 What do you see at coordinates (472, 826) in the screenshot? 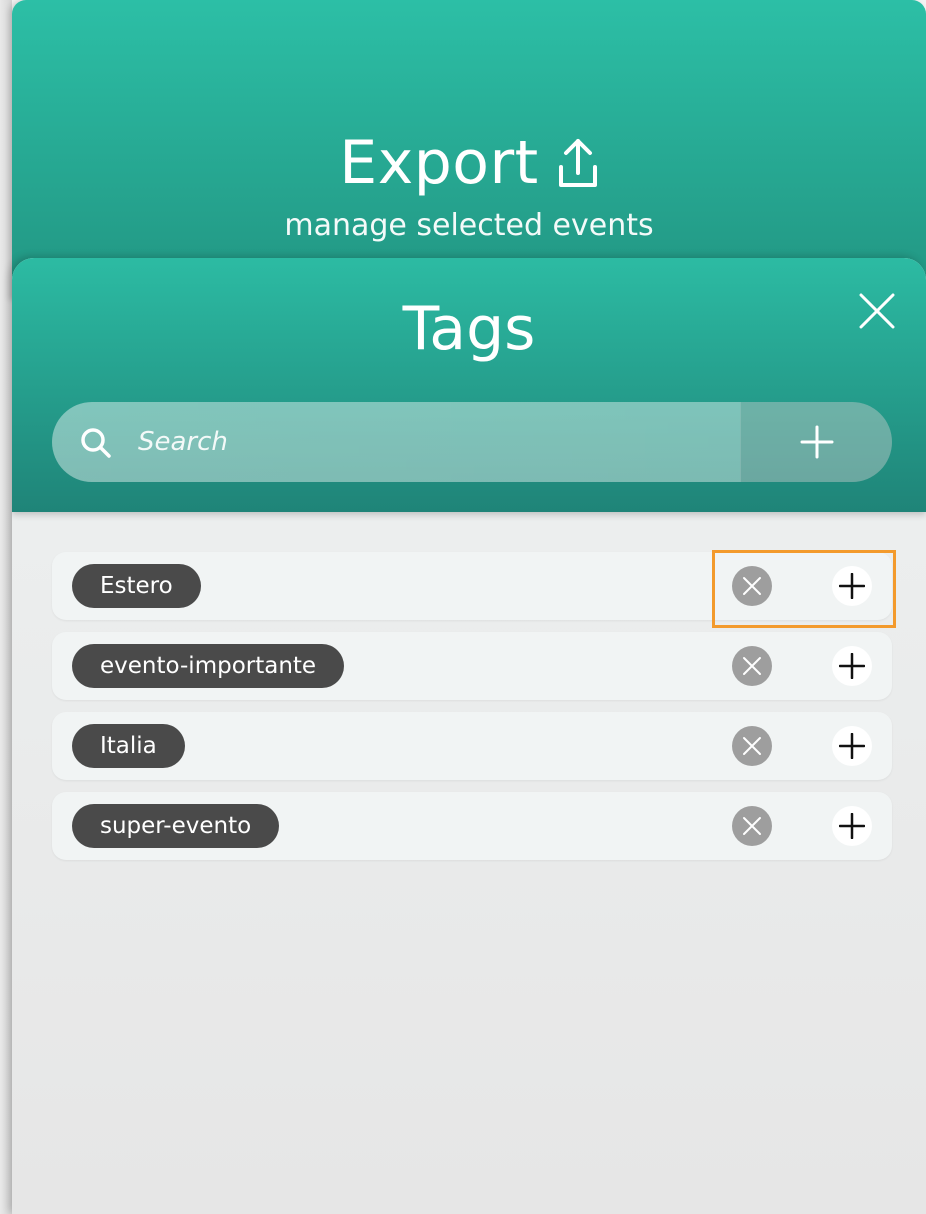
I see `tag-row: super-evento` at bounding box center [472, 826].